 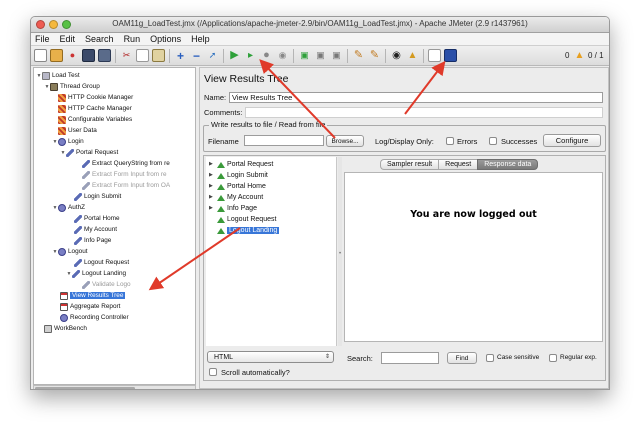 What do you see at coordinates (237, 186) in the screenshot?
I see `result-item-portal-home: ▶ Portal Home` at bounding box center [237, 186].